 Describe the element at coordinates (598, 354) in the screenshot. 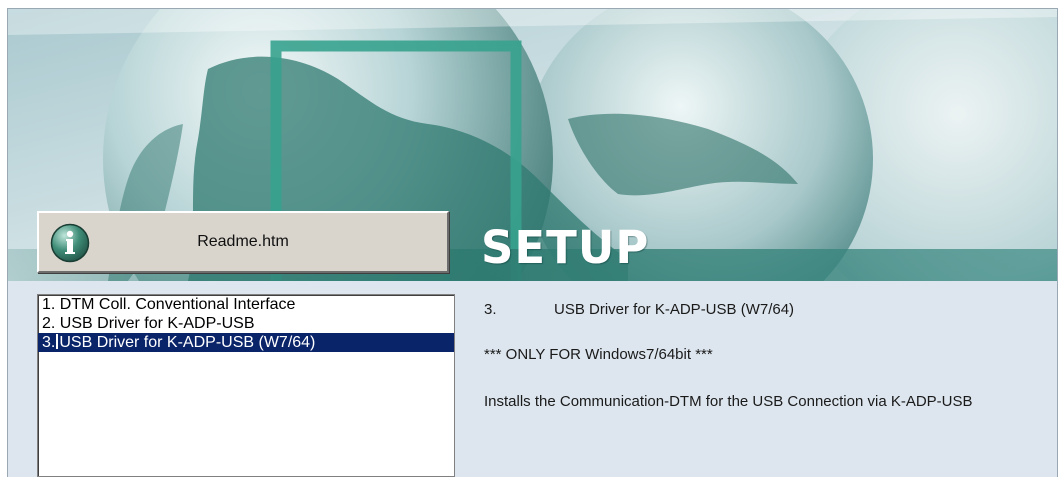

I see `details-warning: *** ONLY FOR Windows7/64bit ***` at that location.